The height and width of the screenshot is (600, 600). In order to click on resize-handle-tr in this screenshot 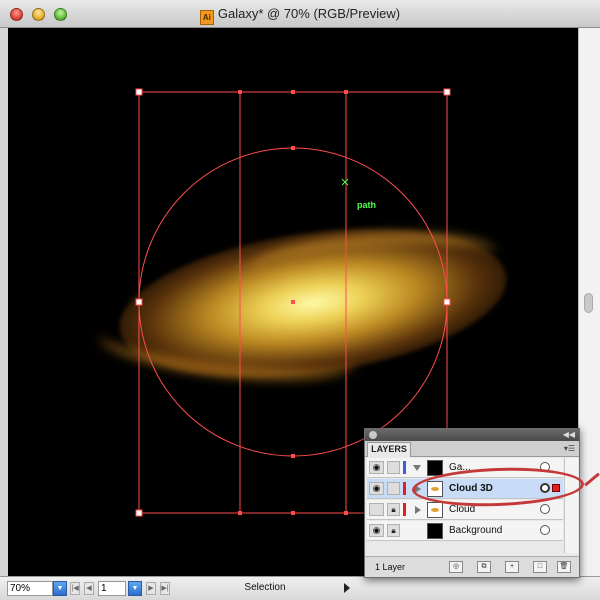, I will do `click(447, 92)`.